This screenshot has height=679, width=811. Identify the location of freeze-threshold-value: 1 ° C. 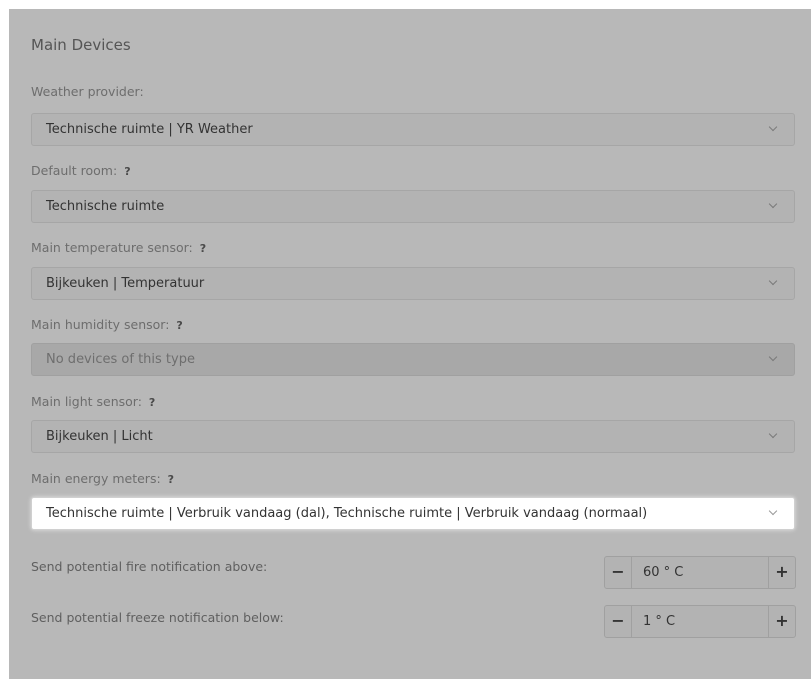
(659, 621).